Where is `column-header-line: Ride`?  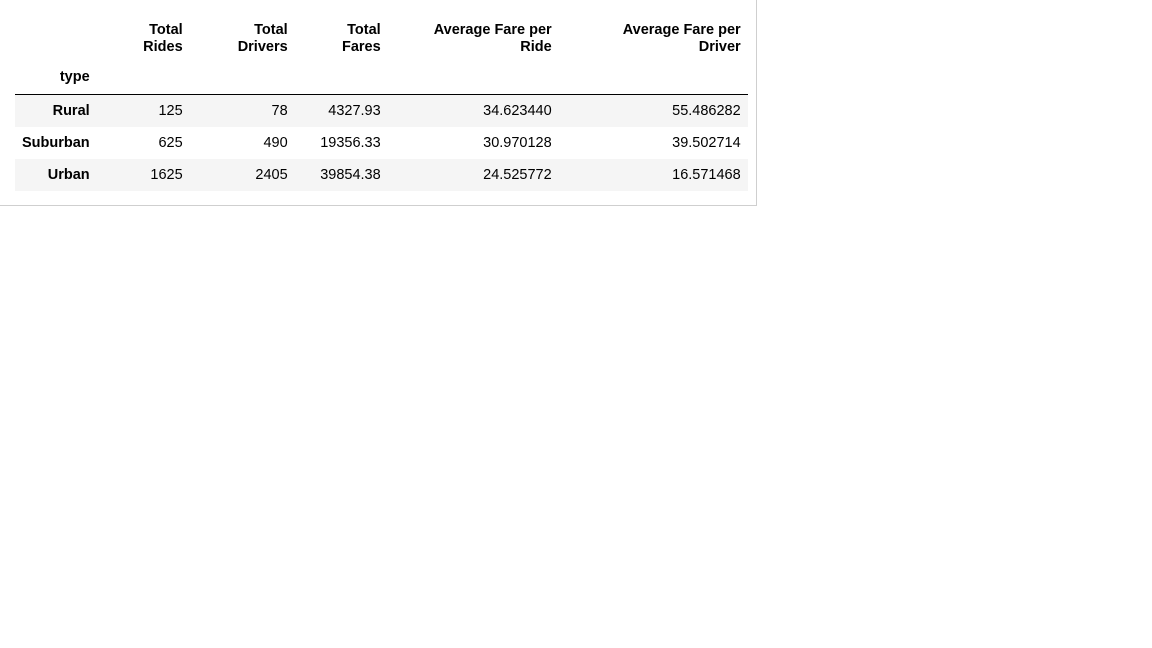
column-header-line: Ride is located at coordinates (536, 47).